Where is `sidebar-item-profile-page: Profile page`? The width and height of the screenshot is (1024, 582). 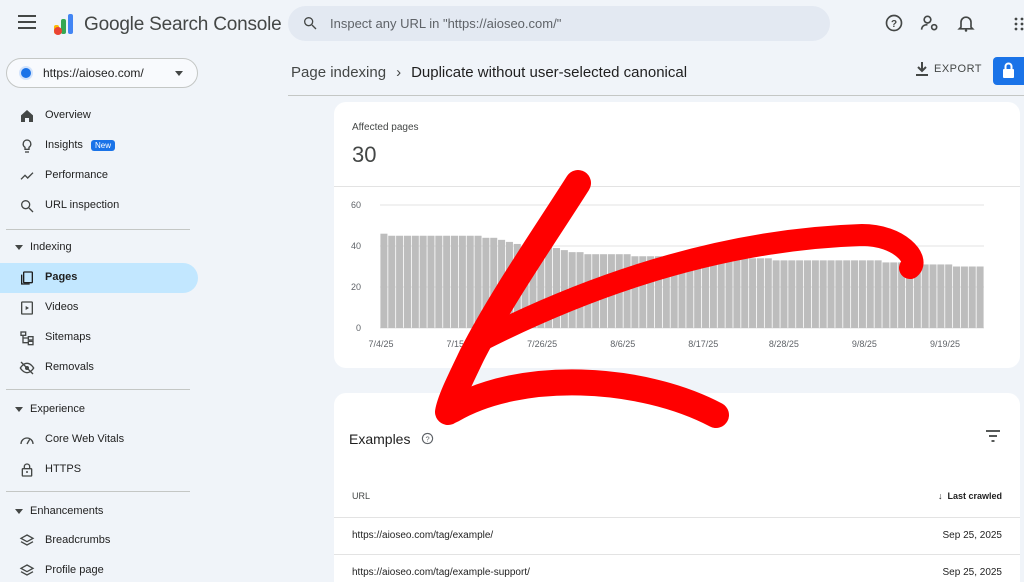 sidebar-item-profile-page: Profile page is located at coordinates (99, 569).